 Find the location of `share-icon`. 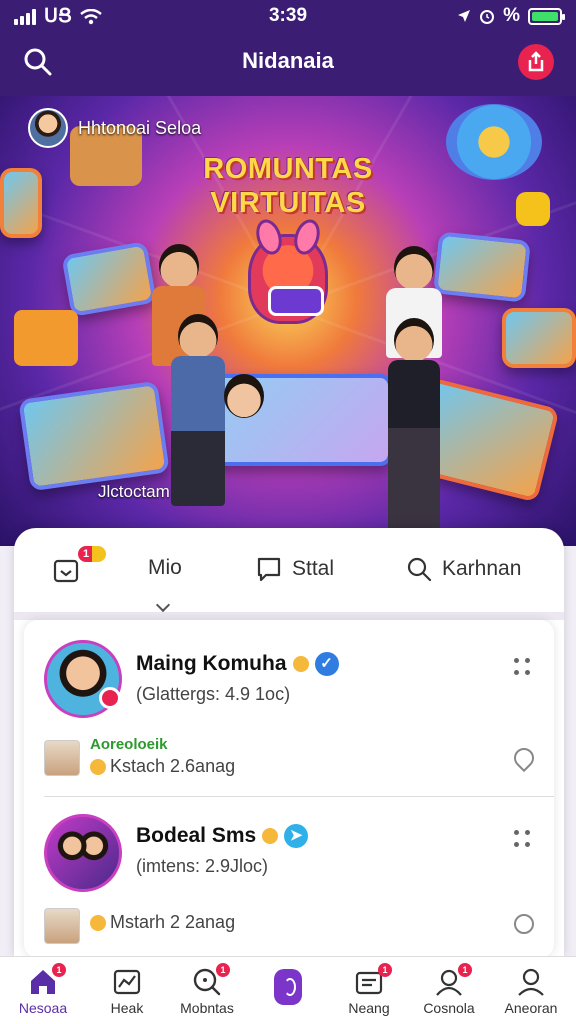

share-icon is located at coordinates (536, 61).